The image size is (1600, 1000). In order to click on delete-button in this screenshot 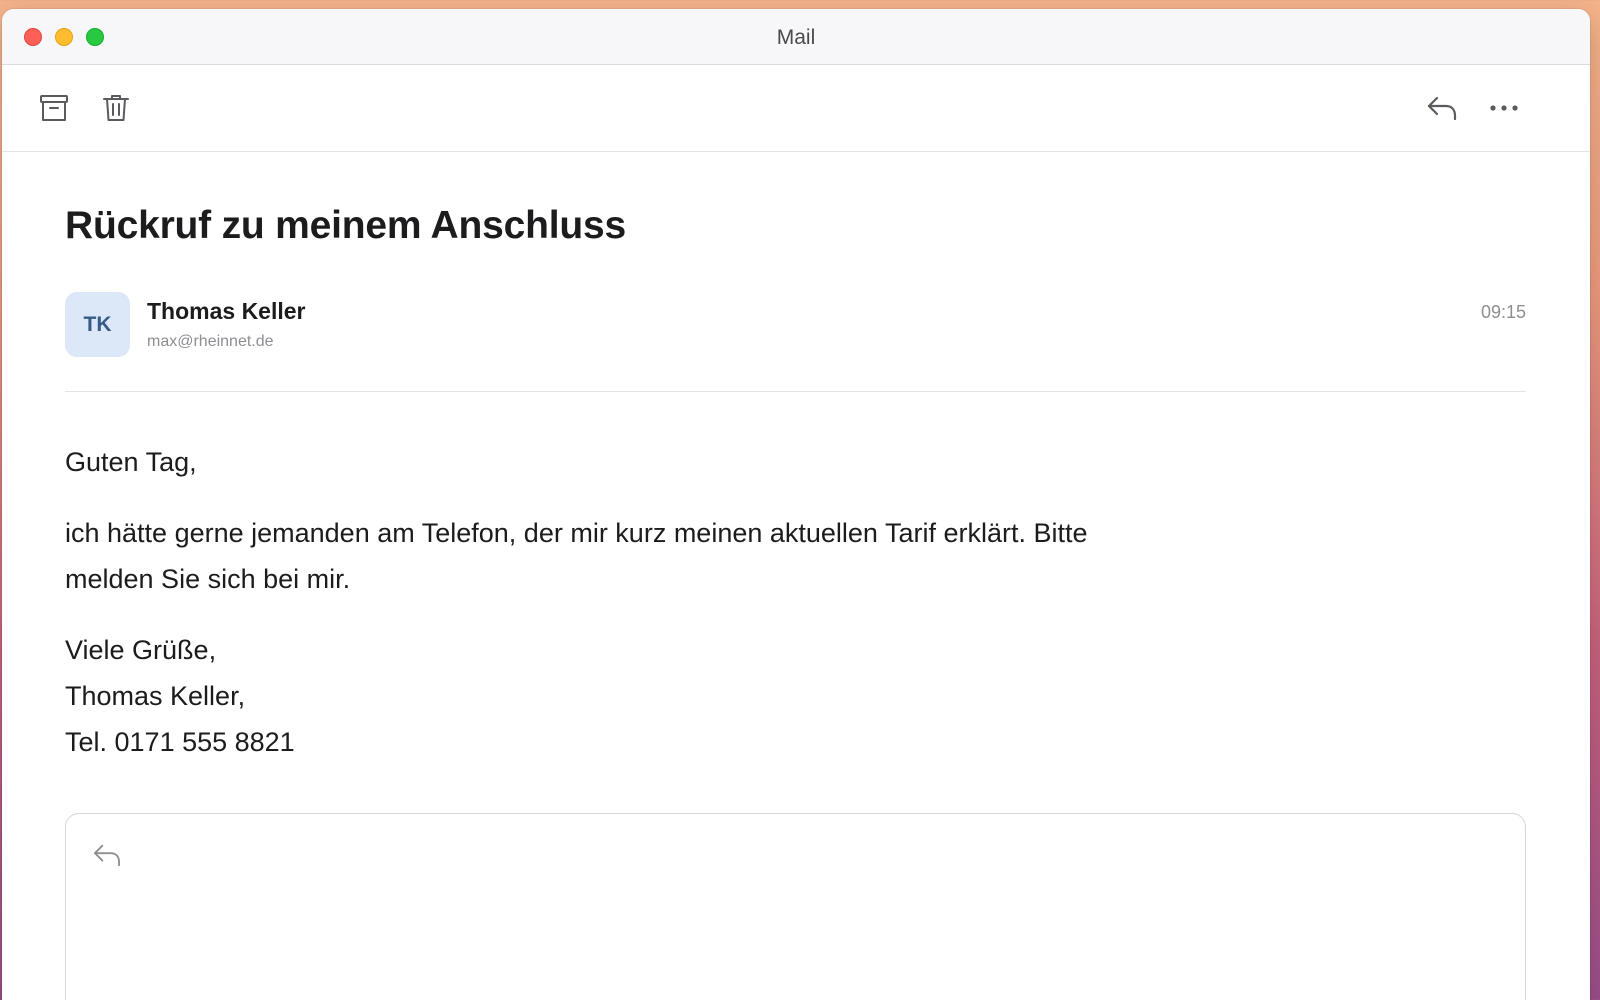, I will do `click(116, 108)`.